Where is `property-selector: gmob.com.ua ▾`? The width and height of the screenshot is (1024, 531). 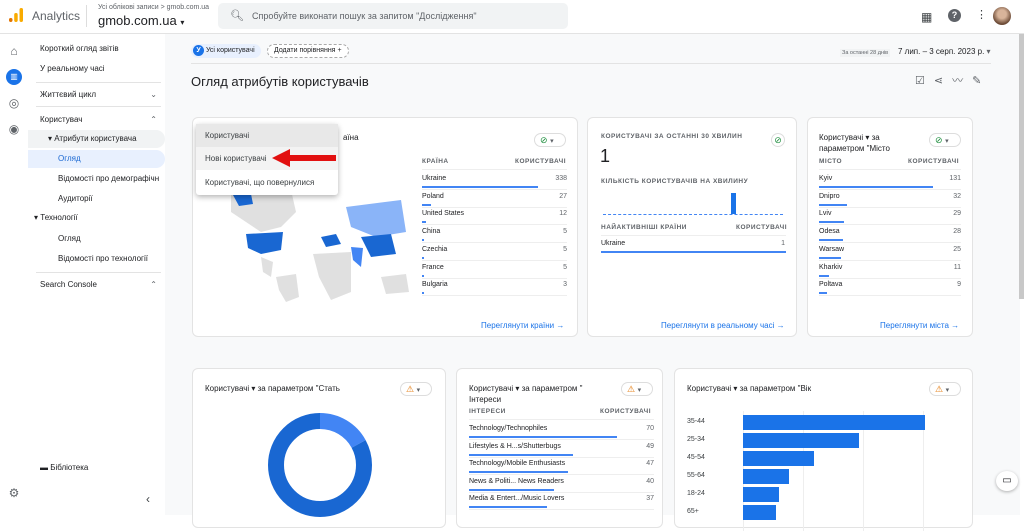
property-selector: gmob.com.ua ▾ is located at coordinates (141, 20).